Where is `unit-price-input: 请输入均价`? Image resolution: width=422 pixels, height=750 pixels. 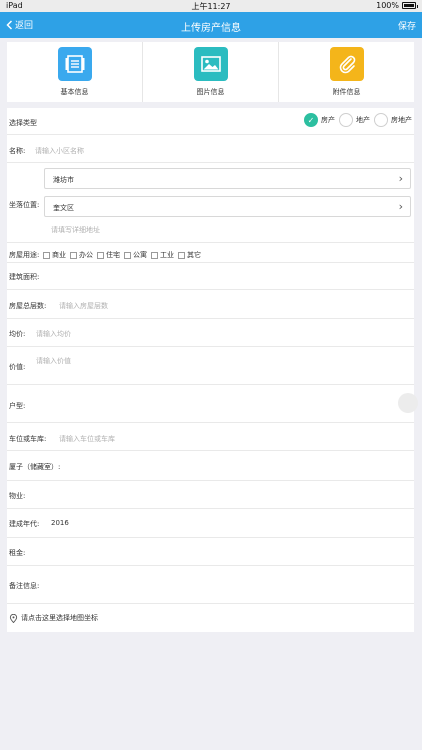
unit-price-input: 请输入均价 is located at coordinates (53, 334).